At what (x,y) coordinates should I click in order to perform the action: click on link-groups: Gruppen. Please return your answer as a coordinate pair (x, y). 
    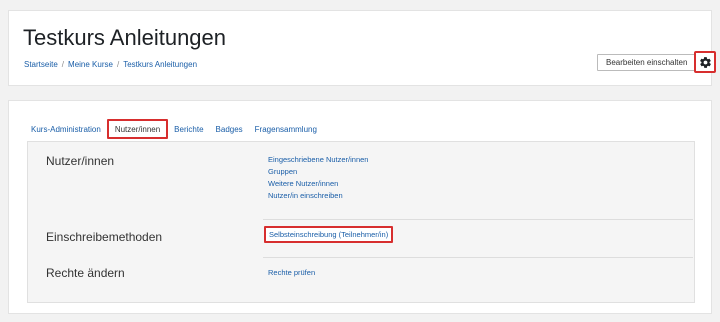
    Looking at the image, I should click on (318, 171).